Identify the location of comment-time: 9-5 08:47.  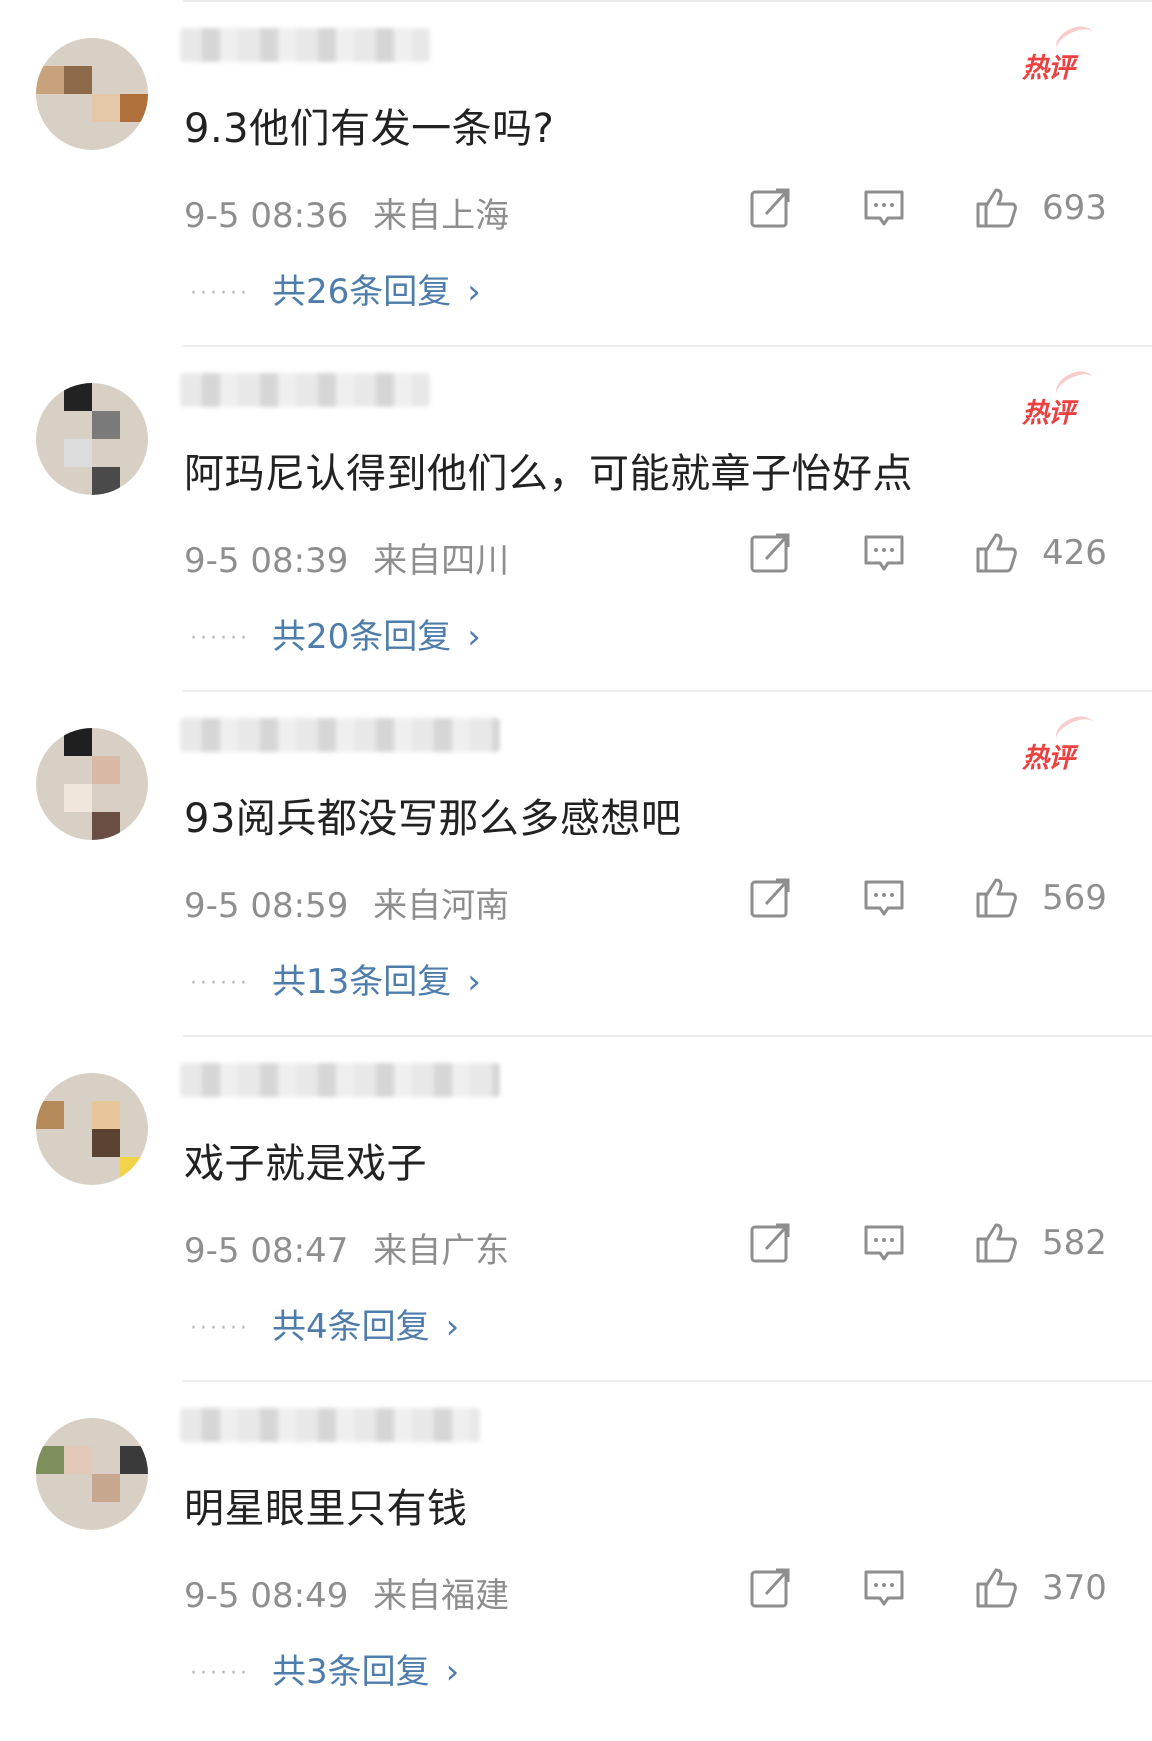
(266, 1251).